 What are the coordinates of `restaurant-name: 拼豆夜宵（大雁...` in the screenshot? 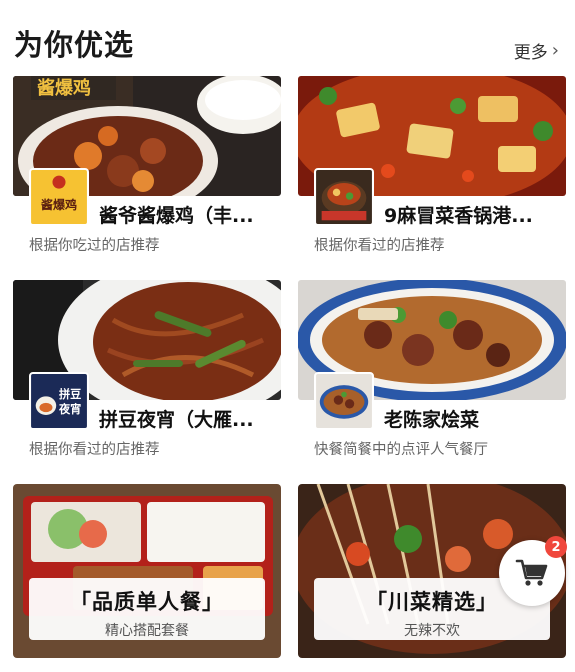 It's located at (190, 418).